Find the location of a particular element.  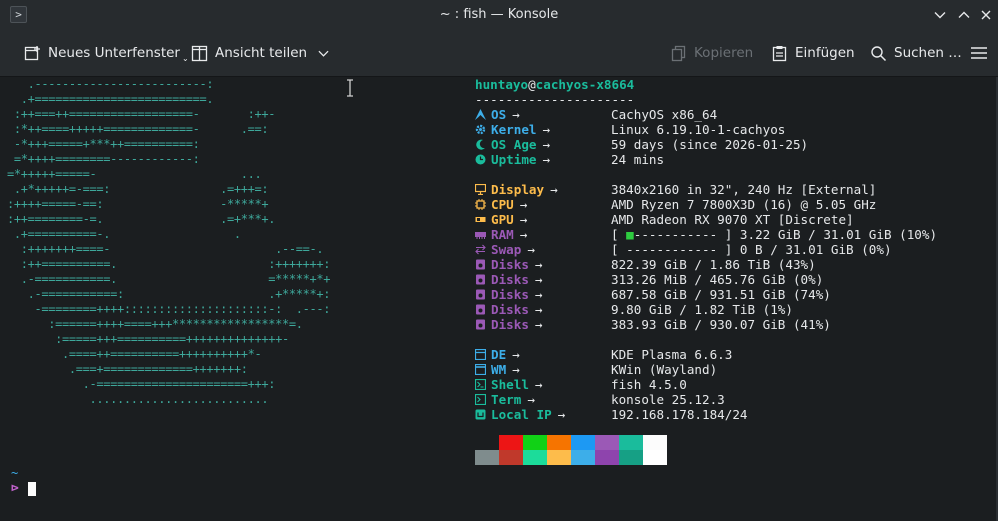

new-tab-button: Neues Unterfenster ⌄ is located at coordinates (106, 53).